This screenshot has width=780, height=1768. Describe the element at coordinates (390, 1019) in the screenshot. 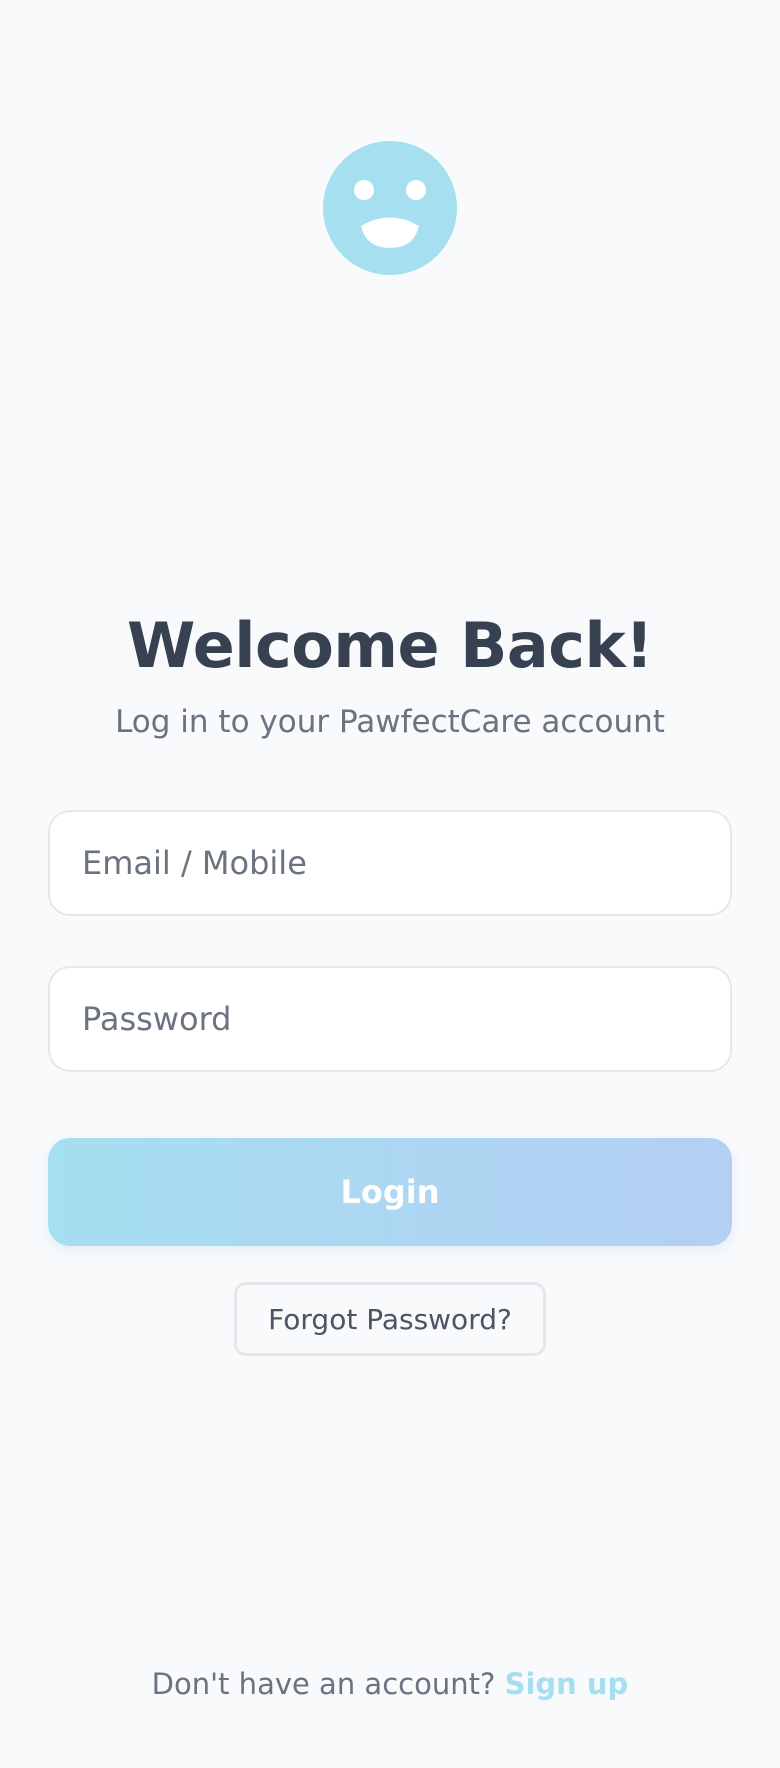

I see `password-input` at that location.